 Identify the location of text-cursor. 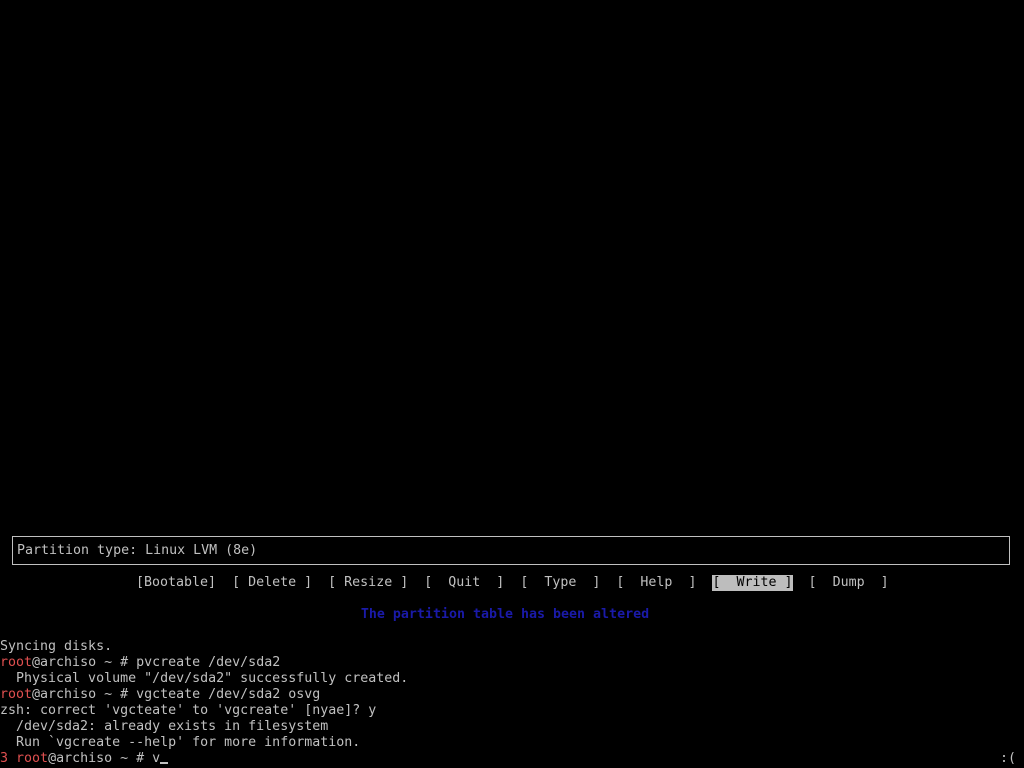
(164, 763).